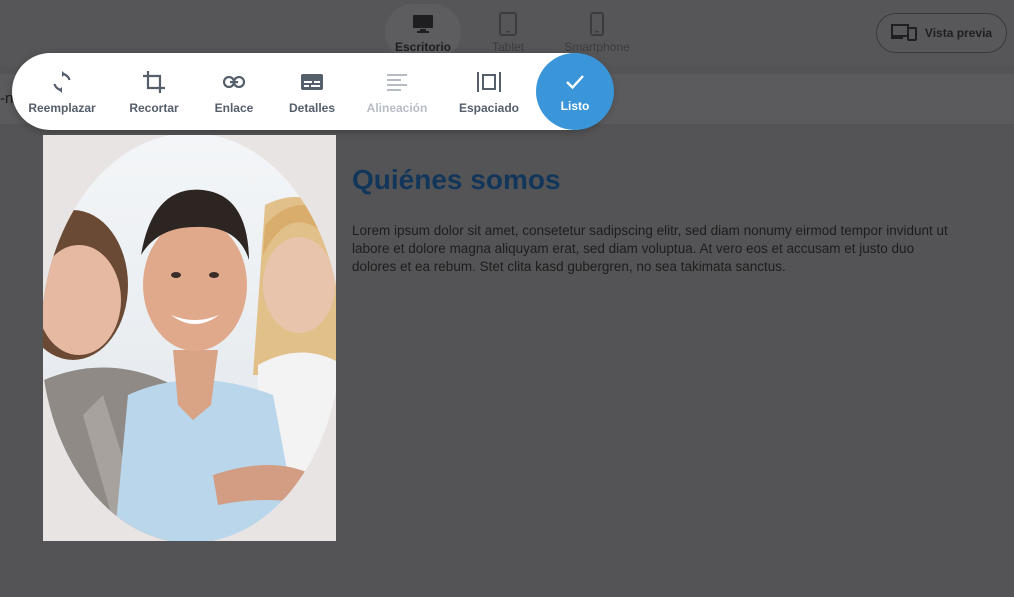 This screenshot has width=1014, height=597. I want to click on details-icon, so click(312, 82).